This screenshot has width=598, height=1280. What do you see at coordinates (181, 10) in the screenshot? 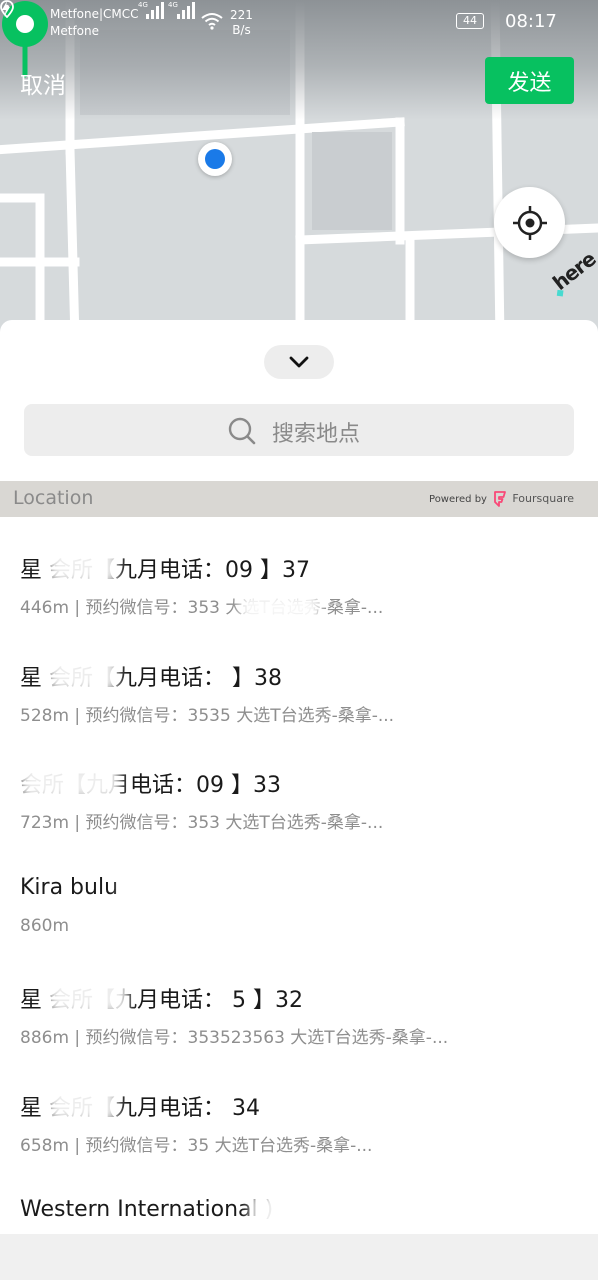
I see `signal-strength-2-icon: 4G` at bounding box center [181, 10].